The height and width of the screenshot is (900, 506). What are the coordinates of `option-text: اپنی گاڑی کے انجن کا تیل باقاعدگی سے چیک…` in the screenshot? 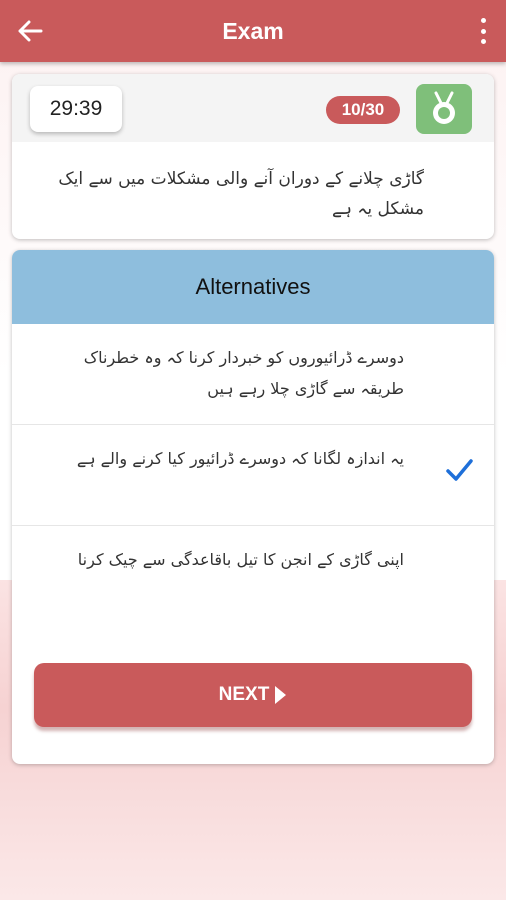 It's located at (240, 559).